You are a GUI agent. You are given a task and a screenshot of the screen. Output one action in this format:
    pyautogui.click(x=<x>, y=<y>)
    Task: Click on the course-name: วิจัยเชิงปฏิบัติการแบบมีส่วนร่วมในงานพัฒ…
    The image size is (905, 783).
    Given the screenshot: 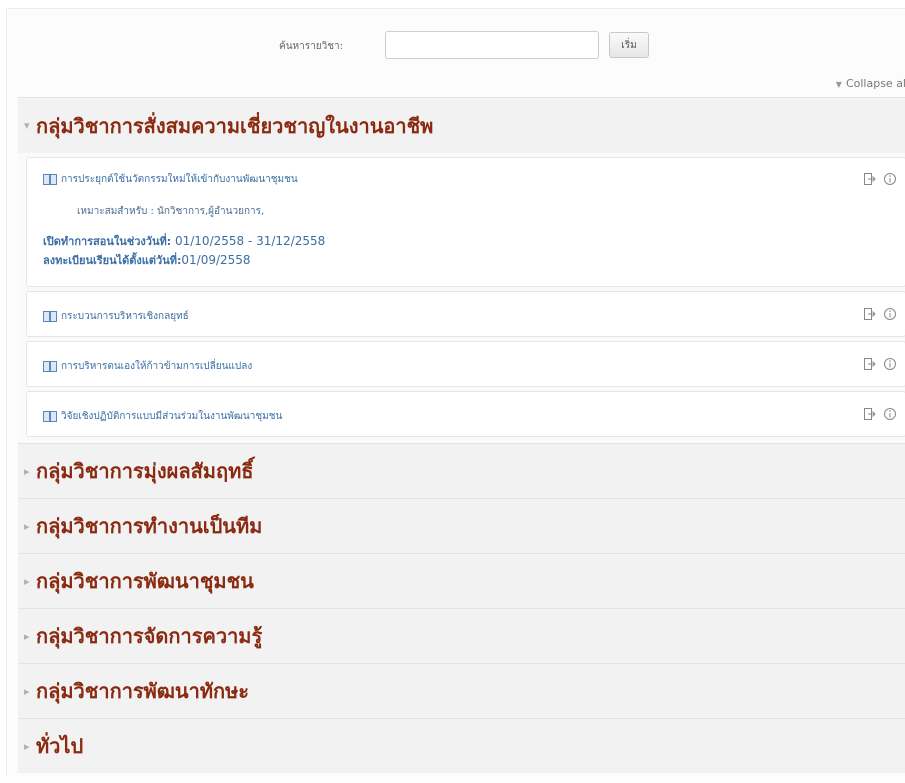 What is the action you would take?
    pyautogui.click(x=172, y=416)
    